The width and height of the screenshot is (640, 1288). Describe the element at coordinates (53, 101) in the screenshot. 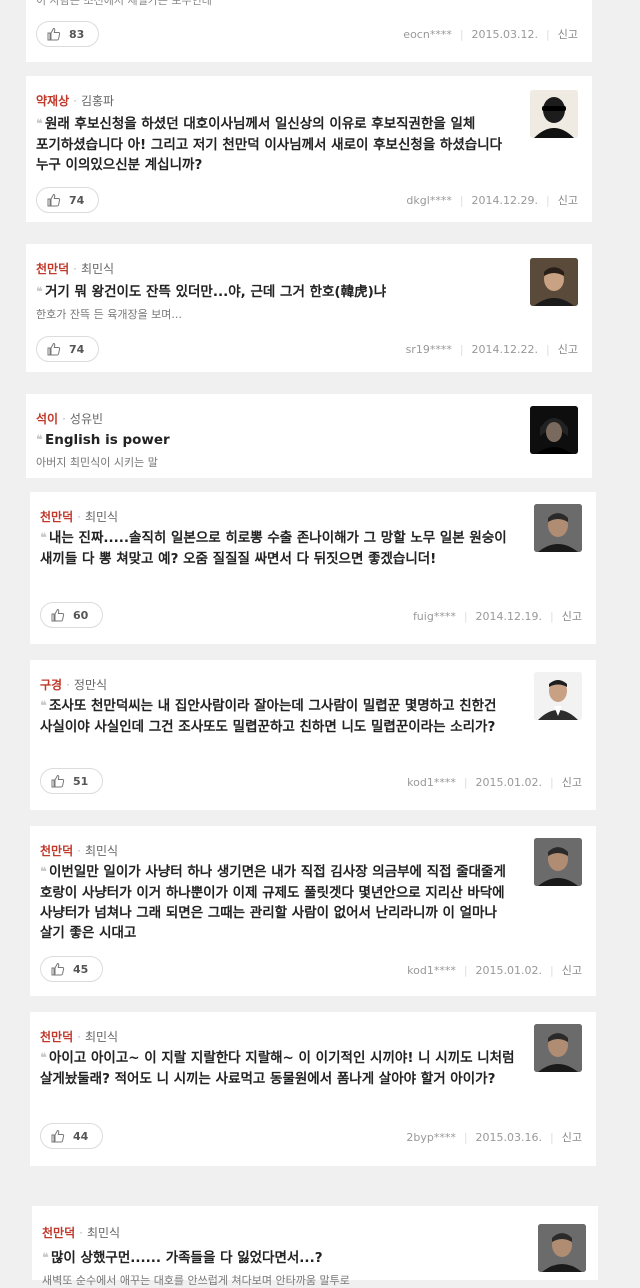

I see `character-name: 약재상` at that location.